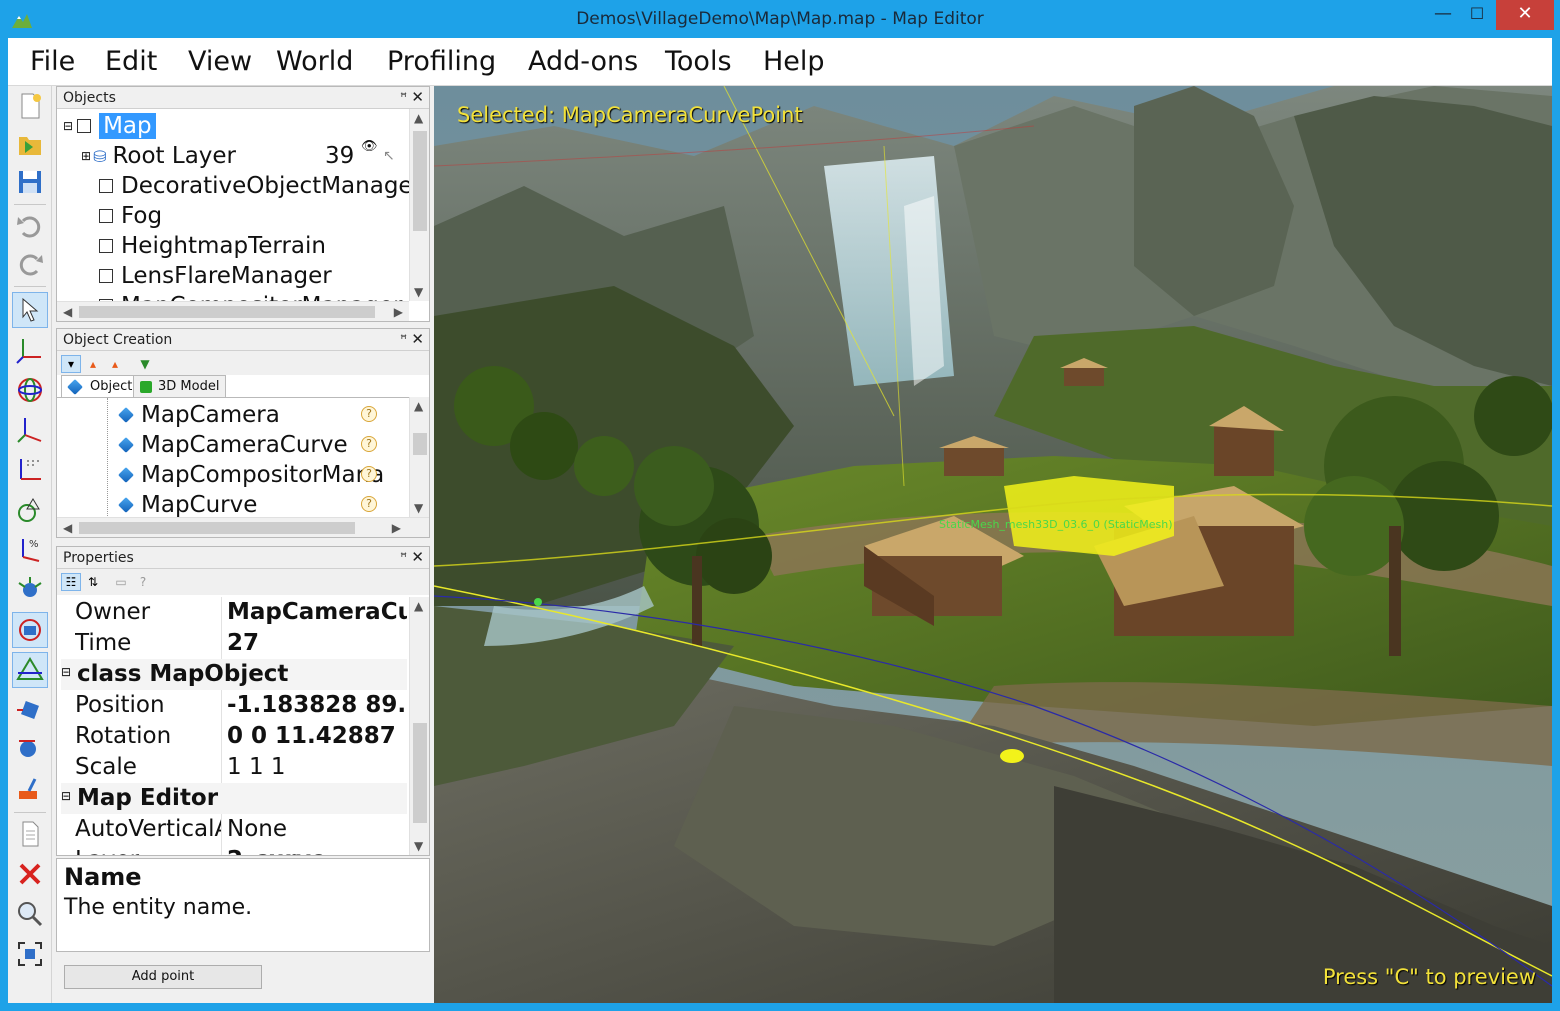 This screenshot has height=1011, width=1560. I want to click on cursor-icon: ↖, so click(389, 156).